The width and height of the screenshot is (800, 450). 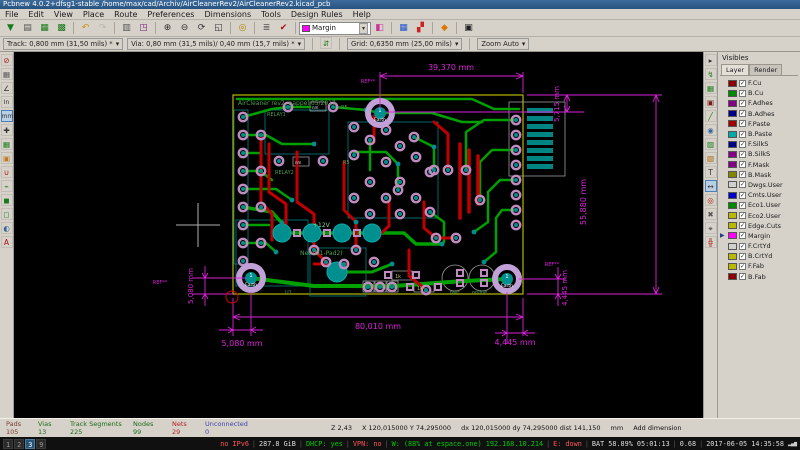 What do you see at coordinates (11, 14) in the screenshot?
I see `menu-file: File` at bounding box center [11, 14].